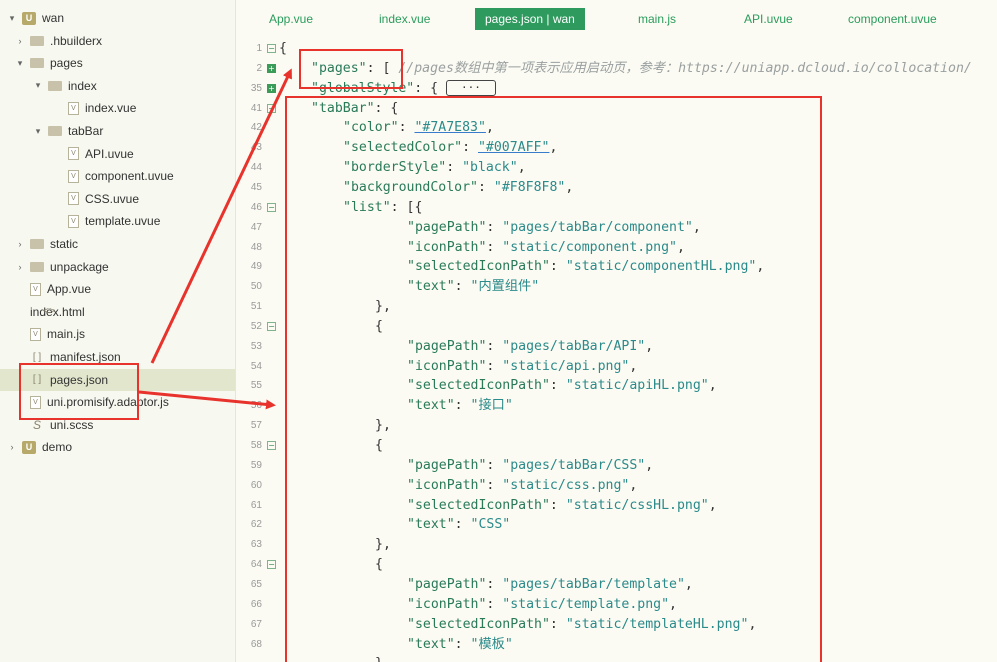 The height and width of the screenshot is (662, 997). What do you see at coordinates (221, 217) in the screenshot?
I see `arrow-to-pages-key` at bounding box center [221, 217].